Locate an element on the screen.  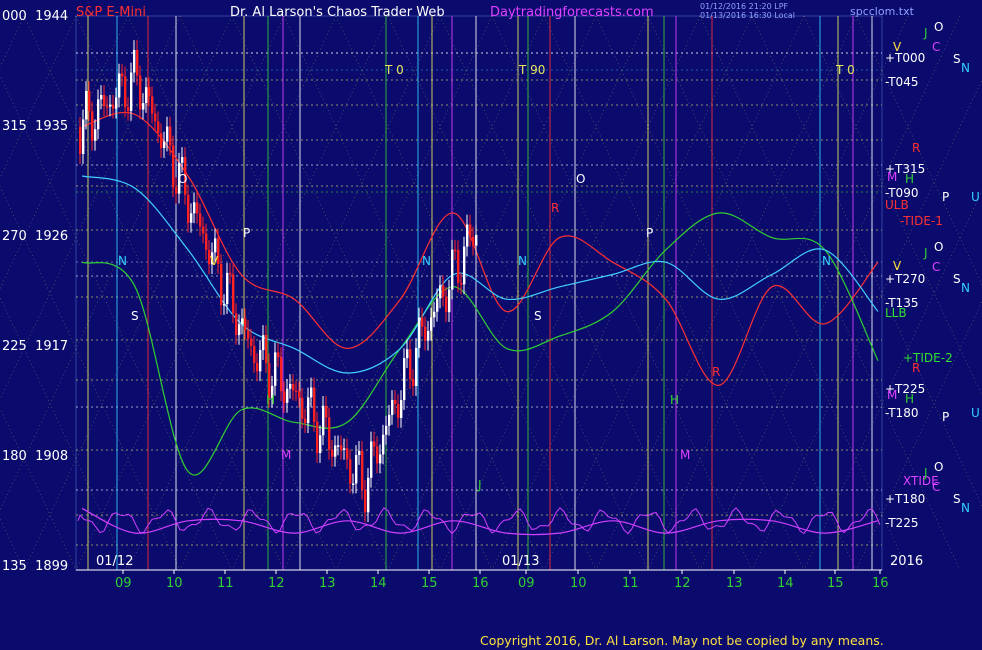
site-link: Daytradingforecasts.com is located at coordinates (572, 12).